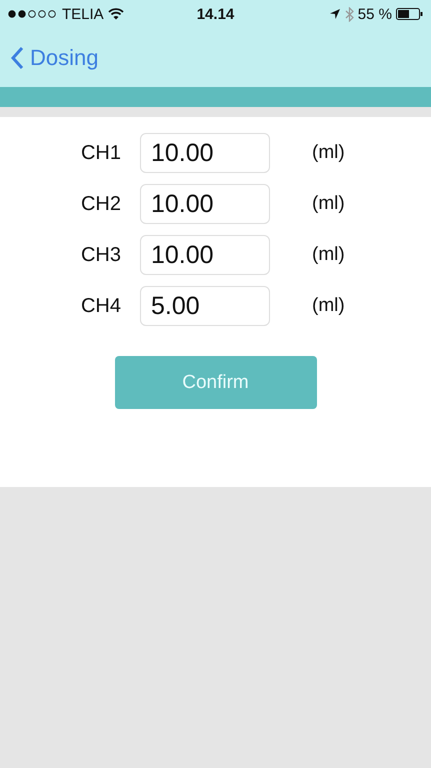  What do you see at coordinates (409, 14) in the screenshot?
I see `battery-icon` at bounding box center [409, 14].